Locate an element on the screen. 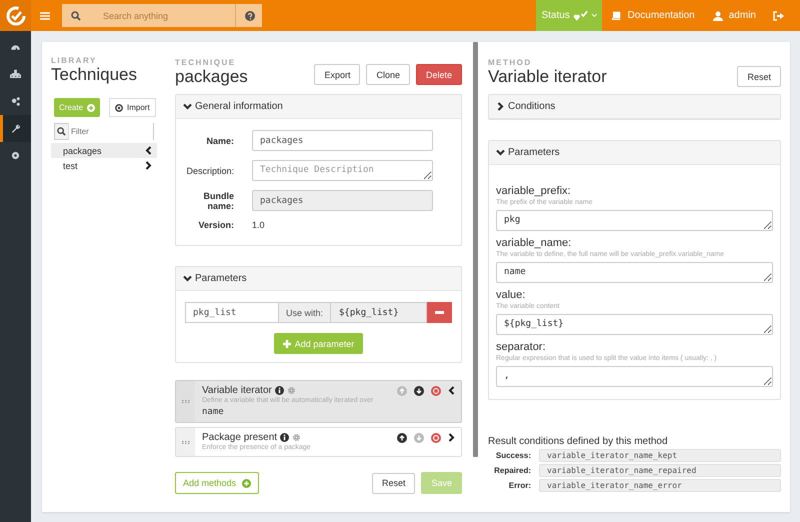  parameter-name: value: is located at coordinates (511, 295).